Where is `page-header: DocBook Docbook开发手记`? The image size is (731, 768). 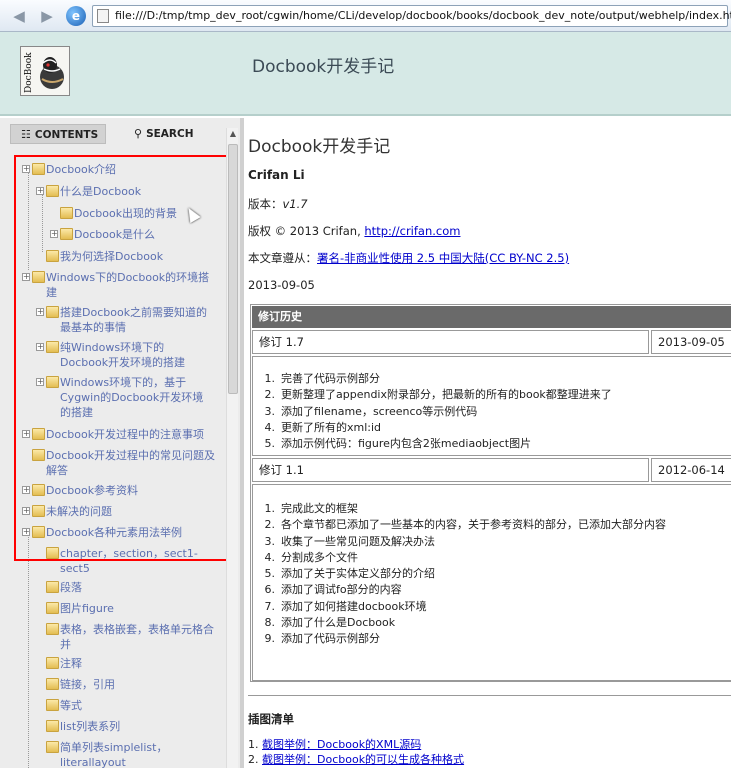
page-header: DocBook Docbook开发手记 is located at coordinates (365, 74).